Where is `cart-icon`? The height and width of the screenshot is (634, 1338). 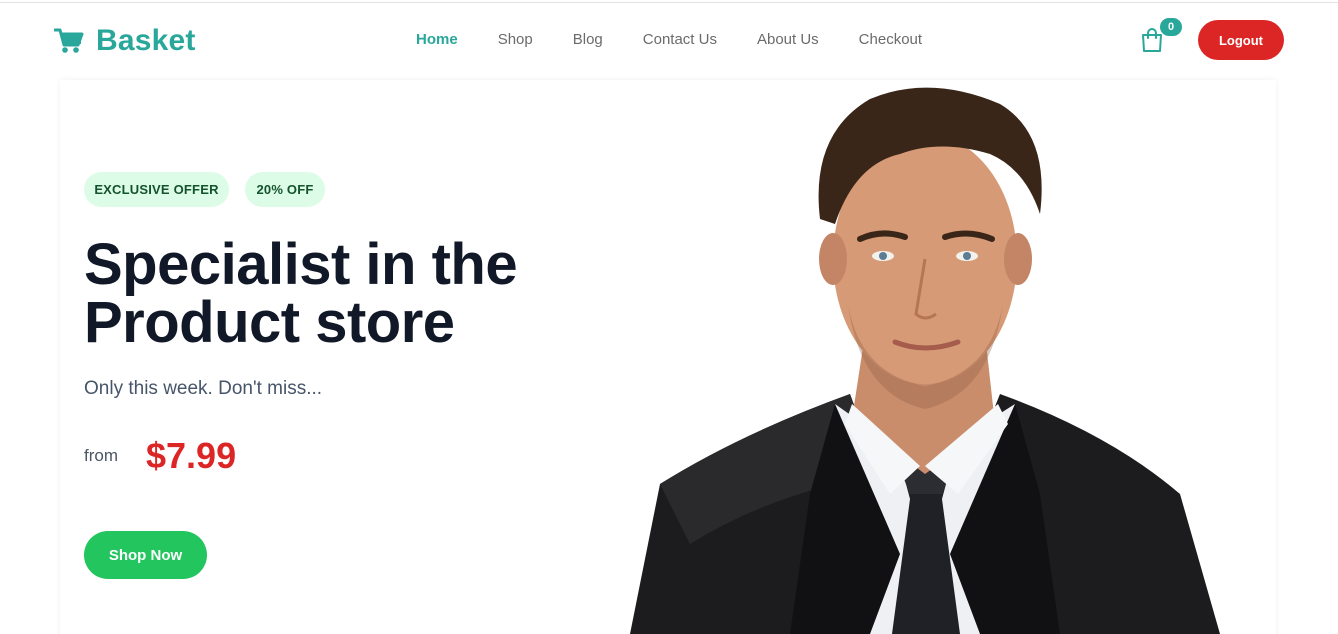
cart-icon is located at coordinates (69, 40).